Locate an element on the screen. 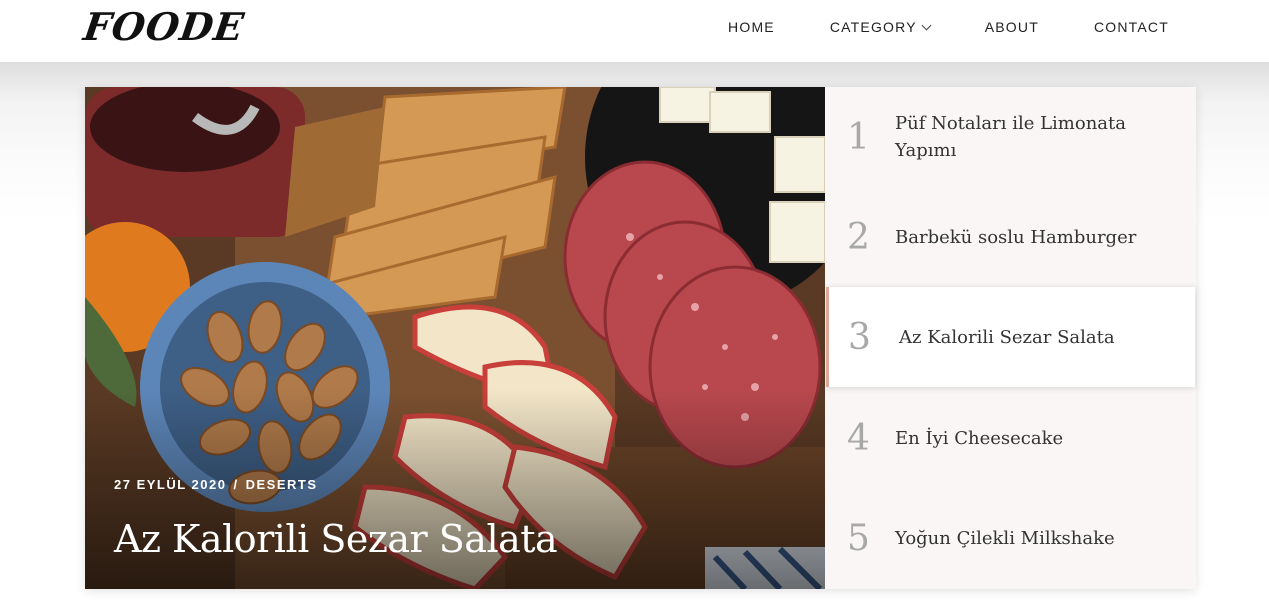 This screenshot has width=1269, height=609. list-item: 1 Püf Notaları ile Limonata Yapımı is located at coordinates (1010, 137).